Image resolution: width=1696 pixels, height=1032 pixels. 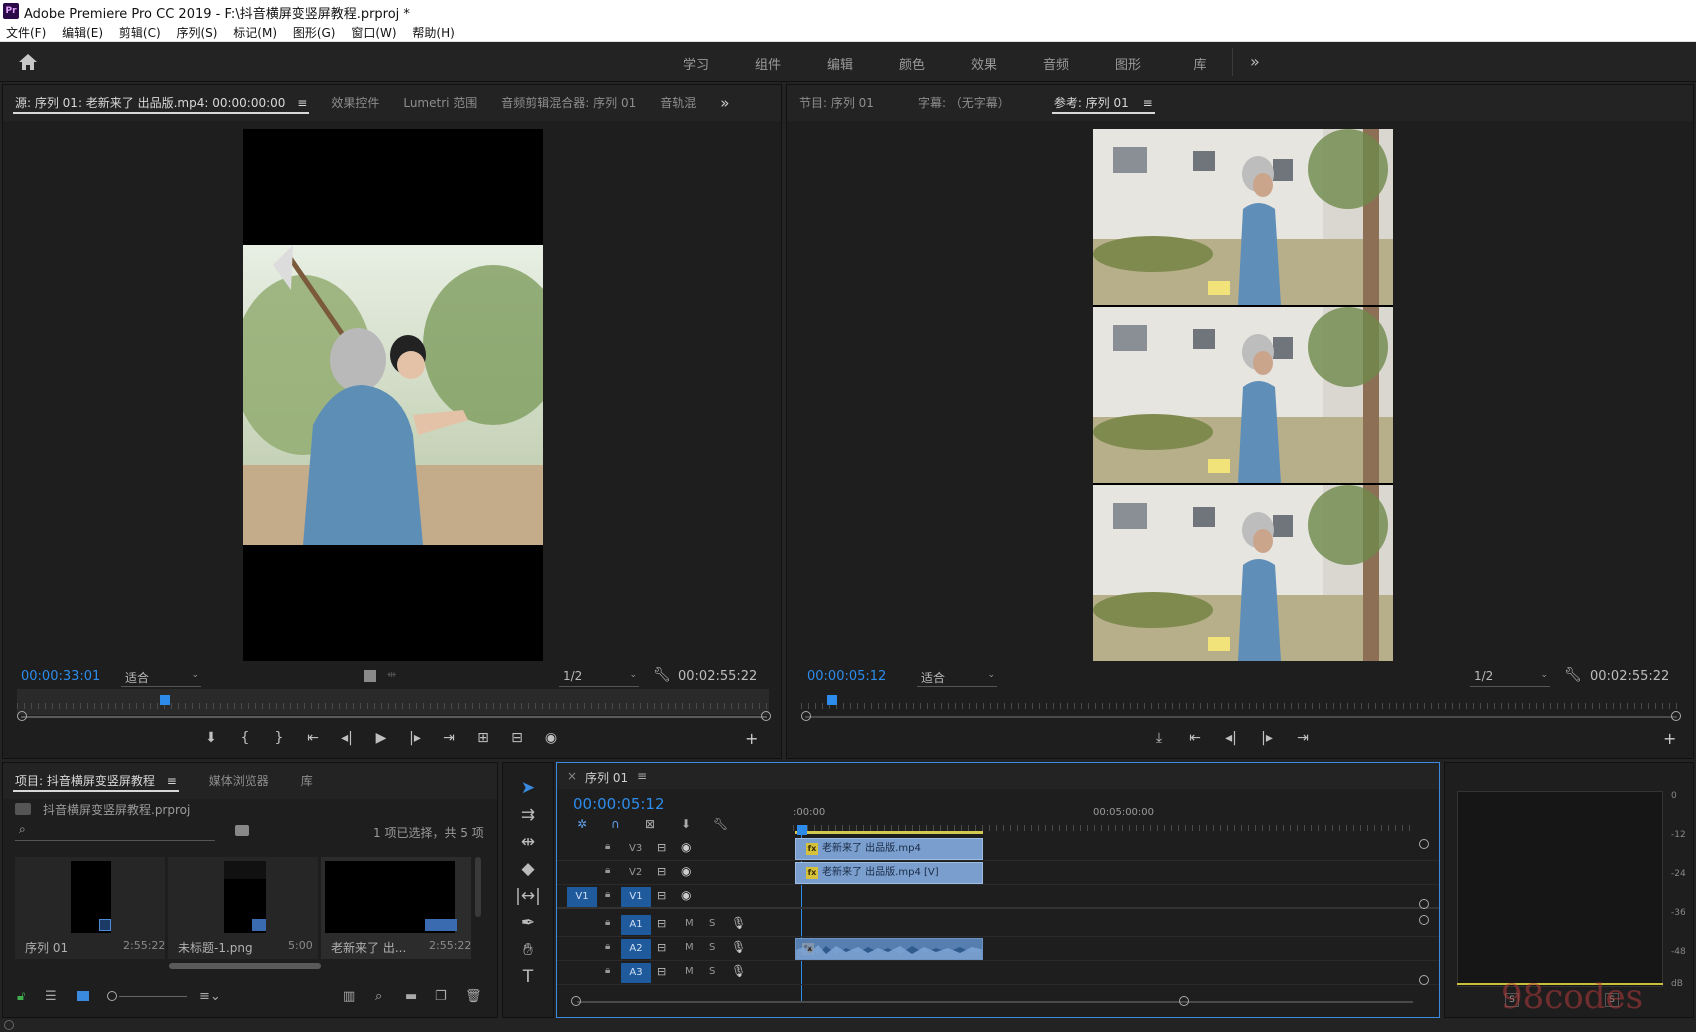 What do you see at coordinates (551, 742) in the screenshot?
I see `export-frame-icon: ◉` at bounding box center [551, 742].